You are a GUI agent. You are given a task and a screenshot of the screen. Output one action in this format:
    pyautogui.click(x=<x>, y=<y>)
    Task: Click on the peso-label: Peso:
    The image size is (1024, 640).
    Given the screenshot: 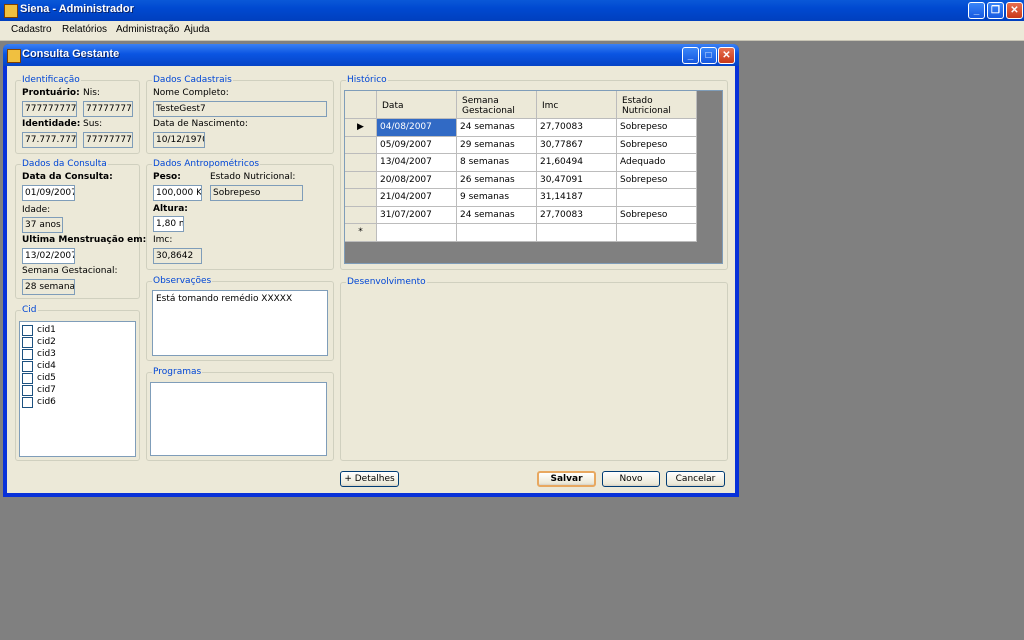 What is the action you would take?
    pyautogui.click(x=167, y=177)
    